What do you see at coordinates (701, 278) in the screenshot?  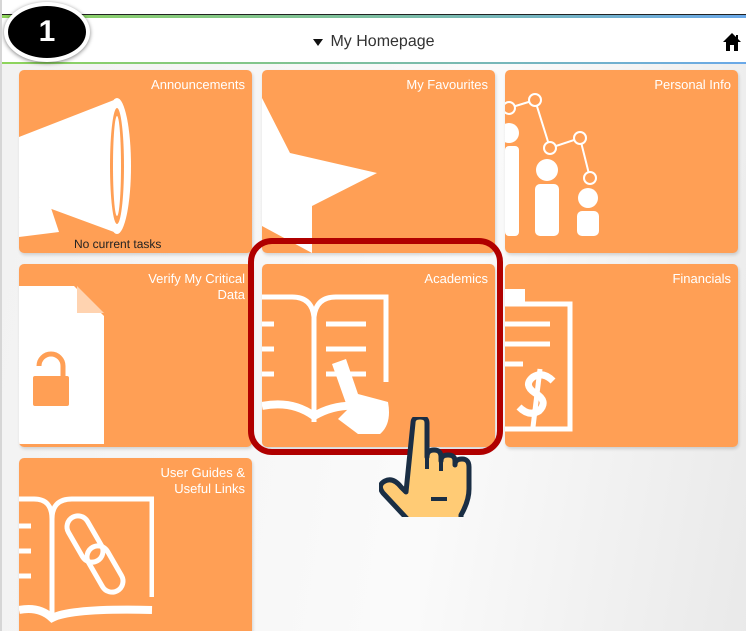 I see `tile-title: Financials` at bounding box center [701, 278].